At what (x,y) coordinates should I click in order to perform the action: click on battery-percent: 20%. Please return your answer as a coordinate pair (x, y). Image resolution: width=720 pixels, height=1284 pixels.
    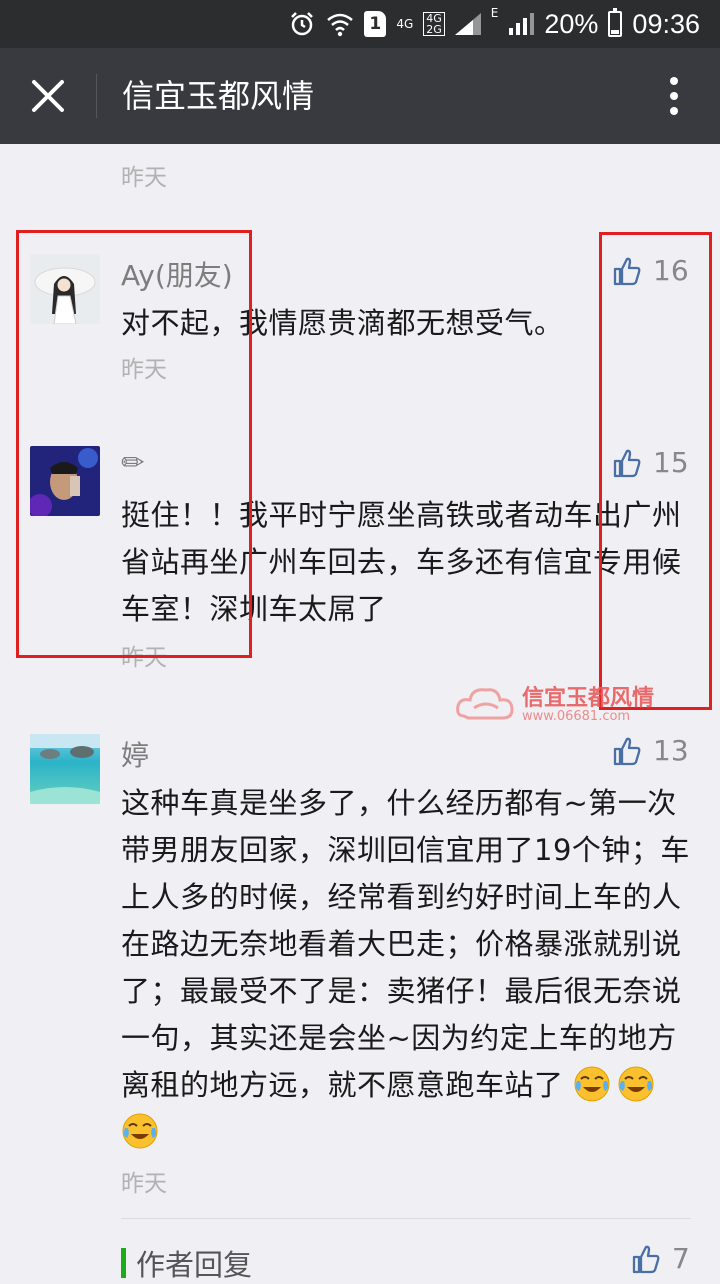
    Looking at the image, I should click on (571, 23).